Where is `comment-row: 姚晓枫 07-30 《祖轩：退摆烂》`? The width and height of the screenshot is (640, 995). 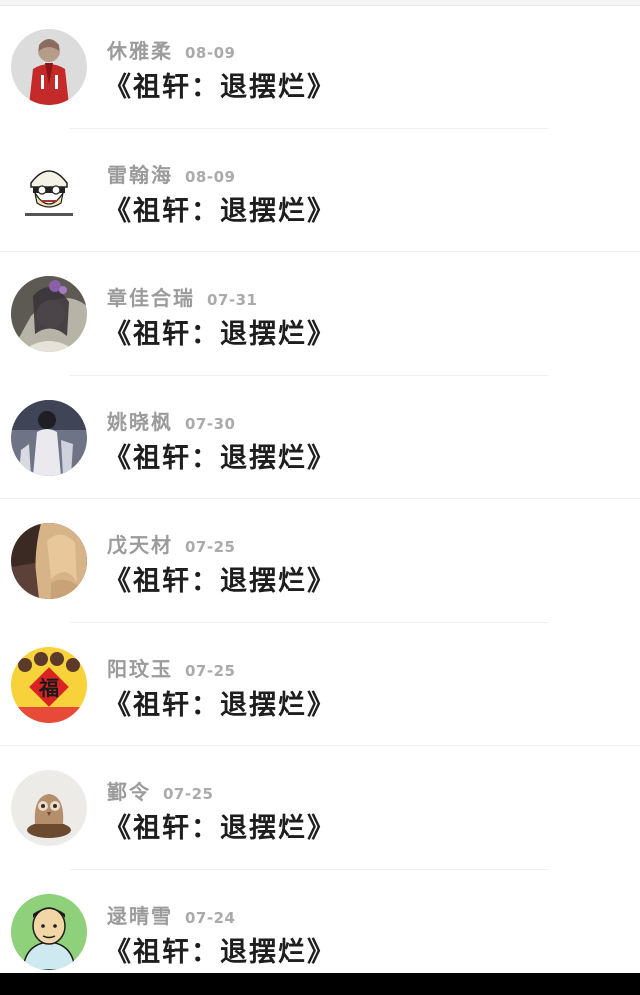
comment-row: 姚晓枫 07-30 《祖轩：退摆烂》 is located at coordinates (320, 437).